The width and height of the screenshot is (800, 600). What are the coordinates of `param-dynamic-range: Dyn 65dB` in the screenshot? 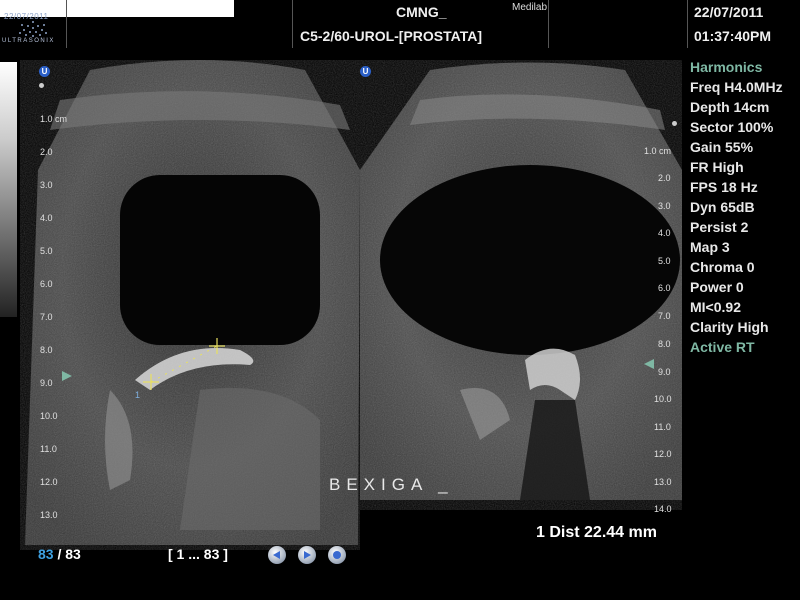 It's located at (744, 207).